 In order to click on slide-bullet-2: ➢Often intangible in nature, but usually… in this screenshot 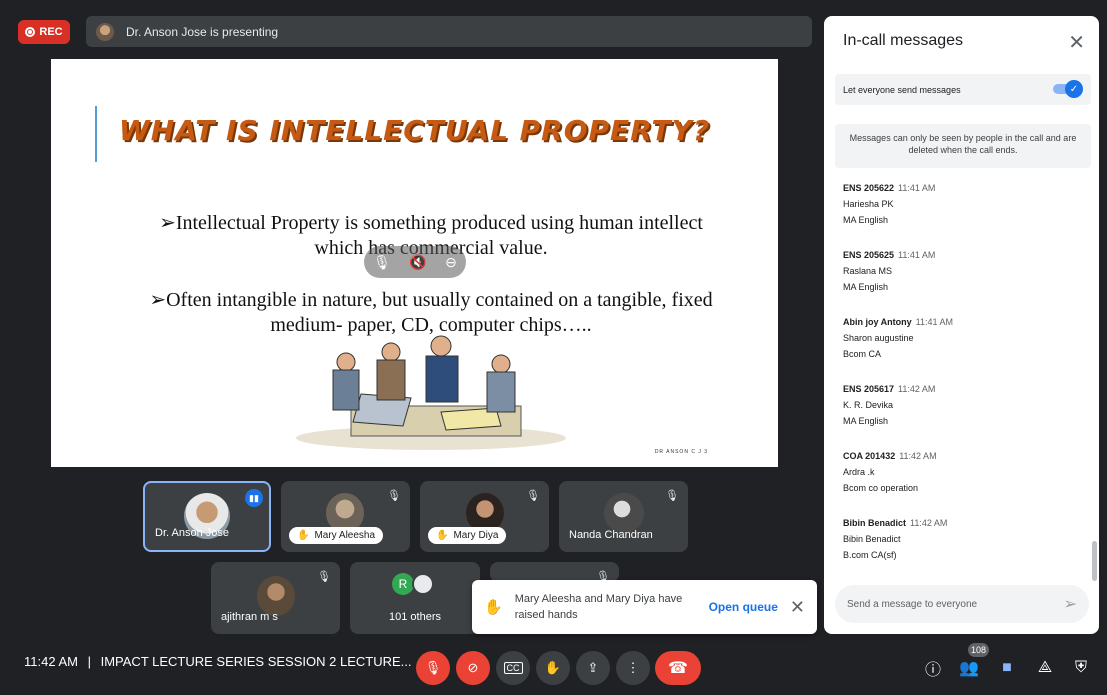, I will do `click(431, 313)`.